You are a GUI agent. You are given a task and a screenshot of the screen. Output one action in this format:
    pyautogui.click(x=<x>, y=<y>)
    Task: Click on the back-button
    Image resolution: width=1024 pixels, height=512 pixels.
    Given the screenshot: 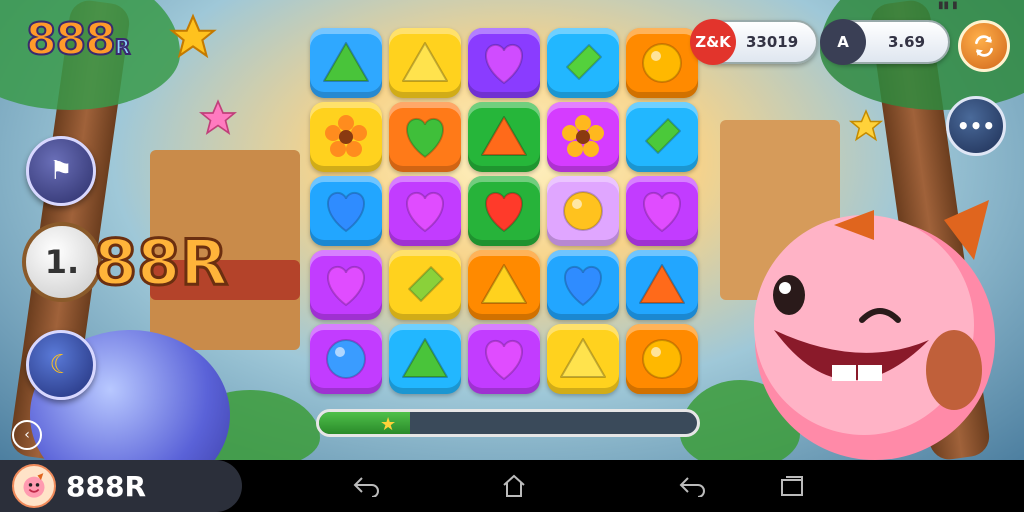 What is the action you would take?
    pyautogui.click(x=366, y=486)
    